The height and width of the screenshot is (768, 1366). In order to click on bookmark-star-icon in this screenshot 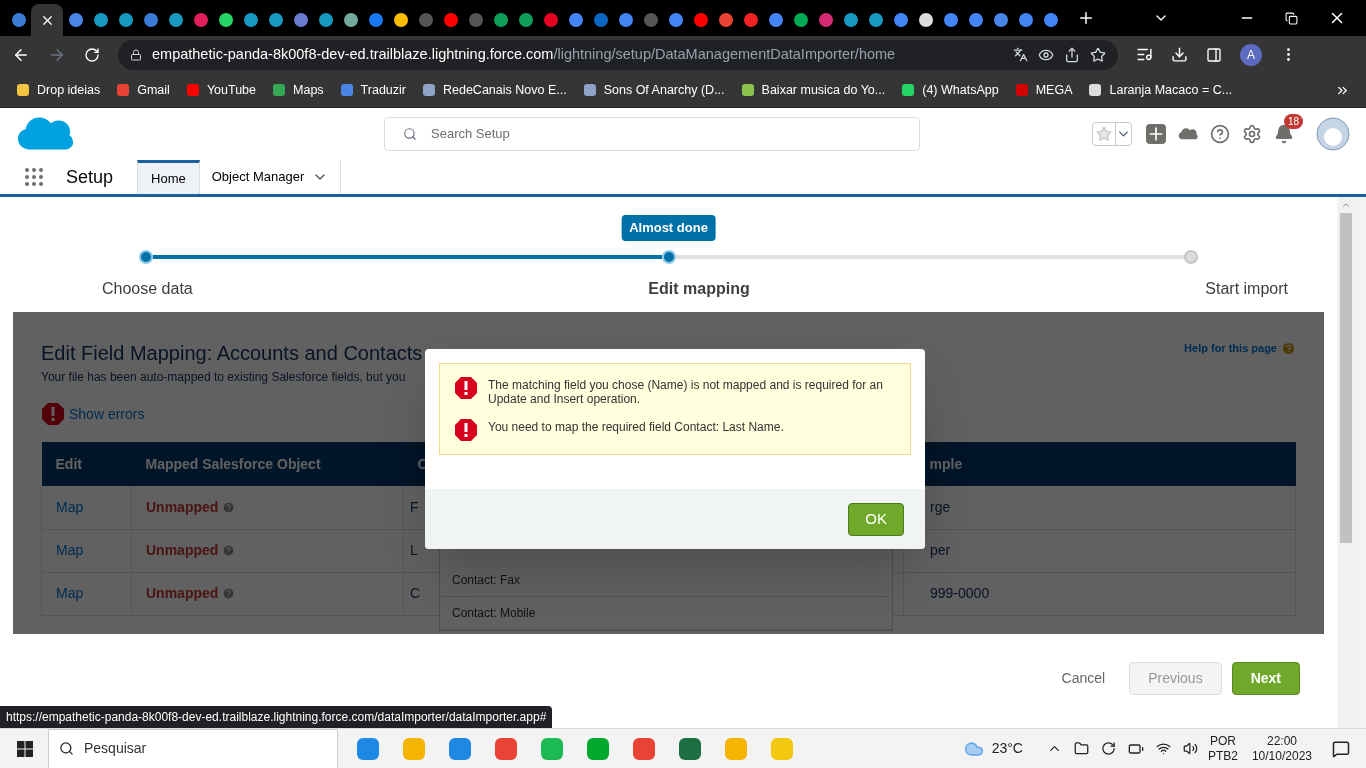, I will do `click(1098, 54)`.